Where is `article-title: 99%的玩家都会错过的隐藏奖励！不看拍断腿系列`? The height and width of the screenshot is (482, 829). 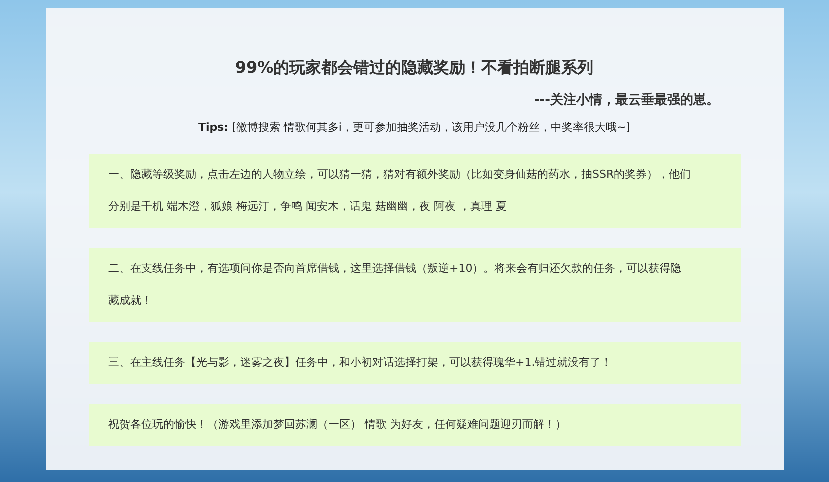
article-title: 99%的玩家都会错过的隐藏奖励！不看拍断腿系列 is located at coordinates (414, 68).